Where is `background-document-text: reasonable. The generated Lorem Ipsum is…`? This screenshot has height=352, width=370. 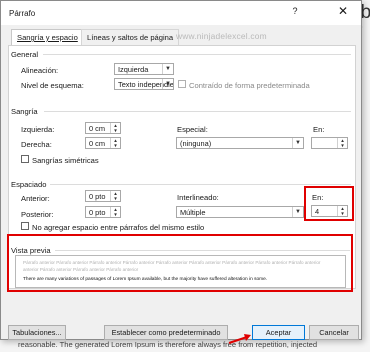
background-document-text: reasonable. The generated Lorem Ipsum is… is located at coordinates (168, 344).